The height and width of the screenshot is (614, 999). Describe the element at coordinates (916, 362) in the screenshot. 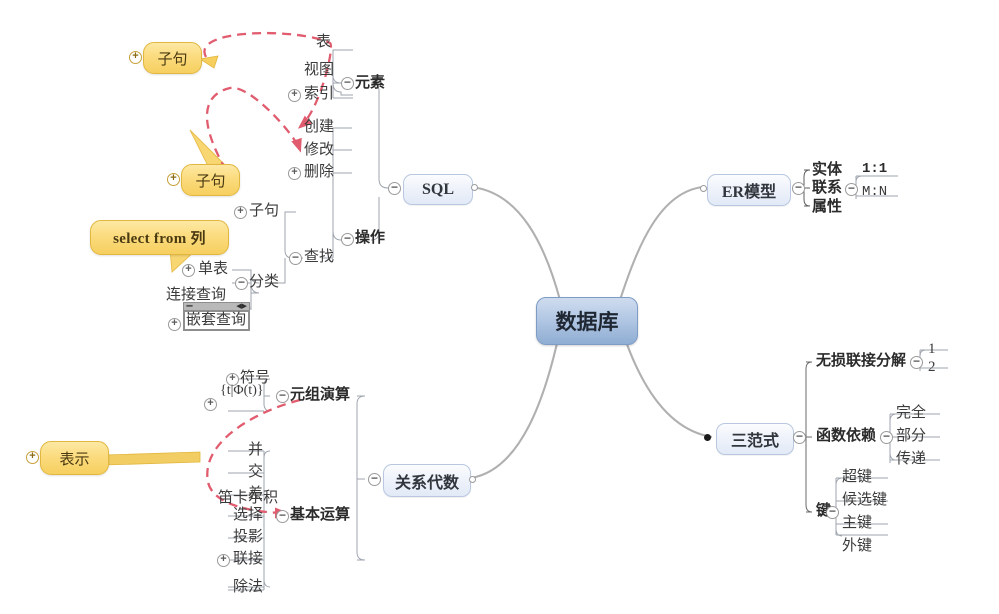

I see `toggle-lossless-join: −` at that location.